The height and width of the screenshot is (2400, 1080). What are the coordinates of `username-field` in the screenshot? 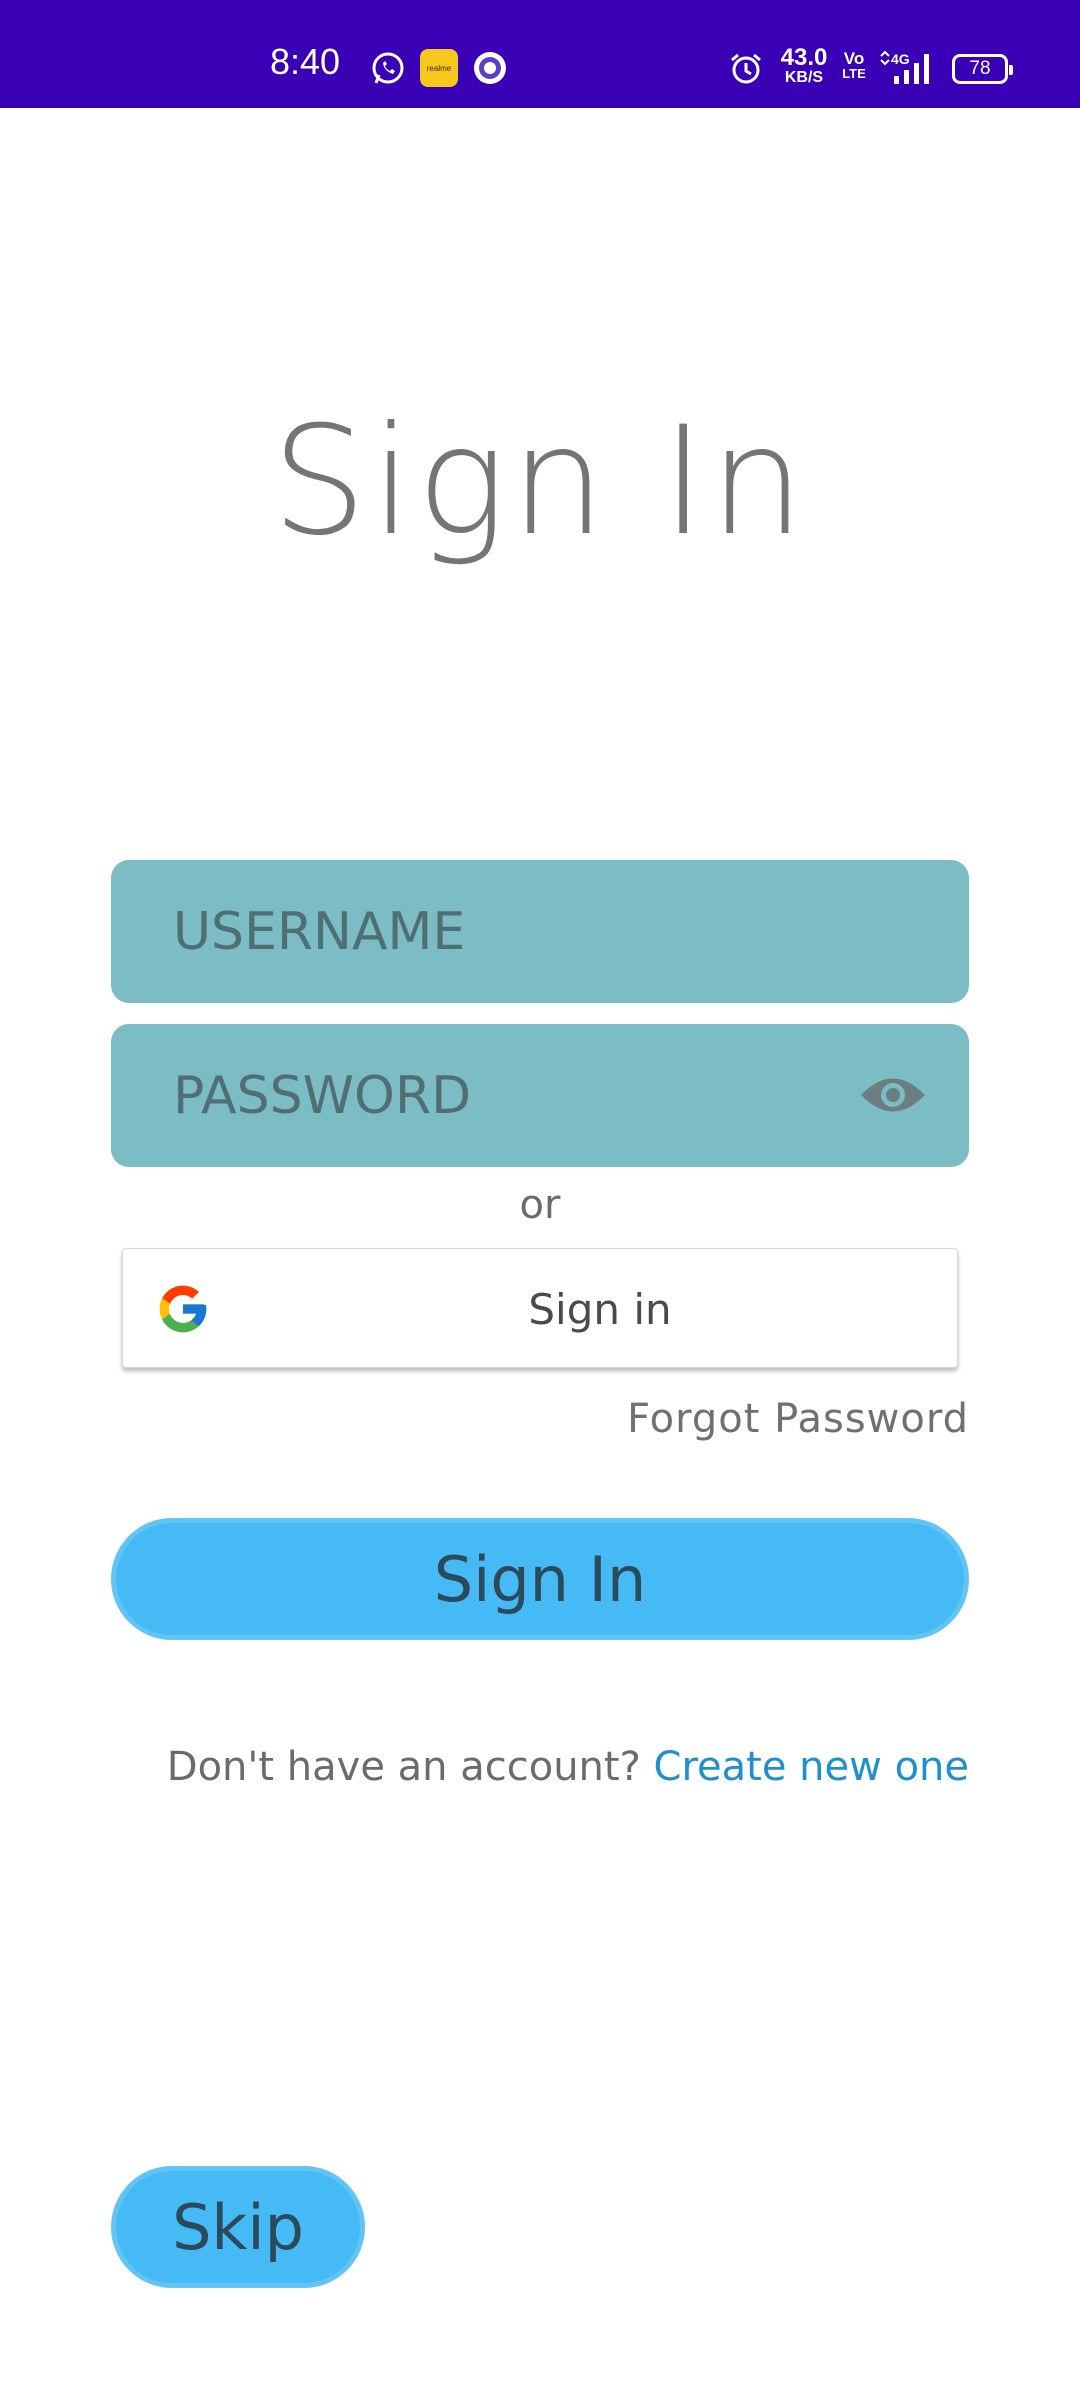 It's located at (540, 931).